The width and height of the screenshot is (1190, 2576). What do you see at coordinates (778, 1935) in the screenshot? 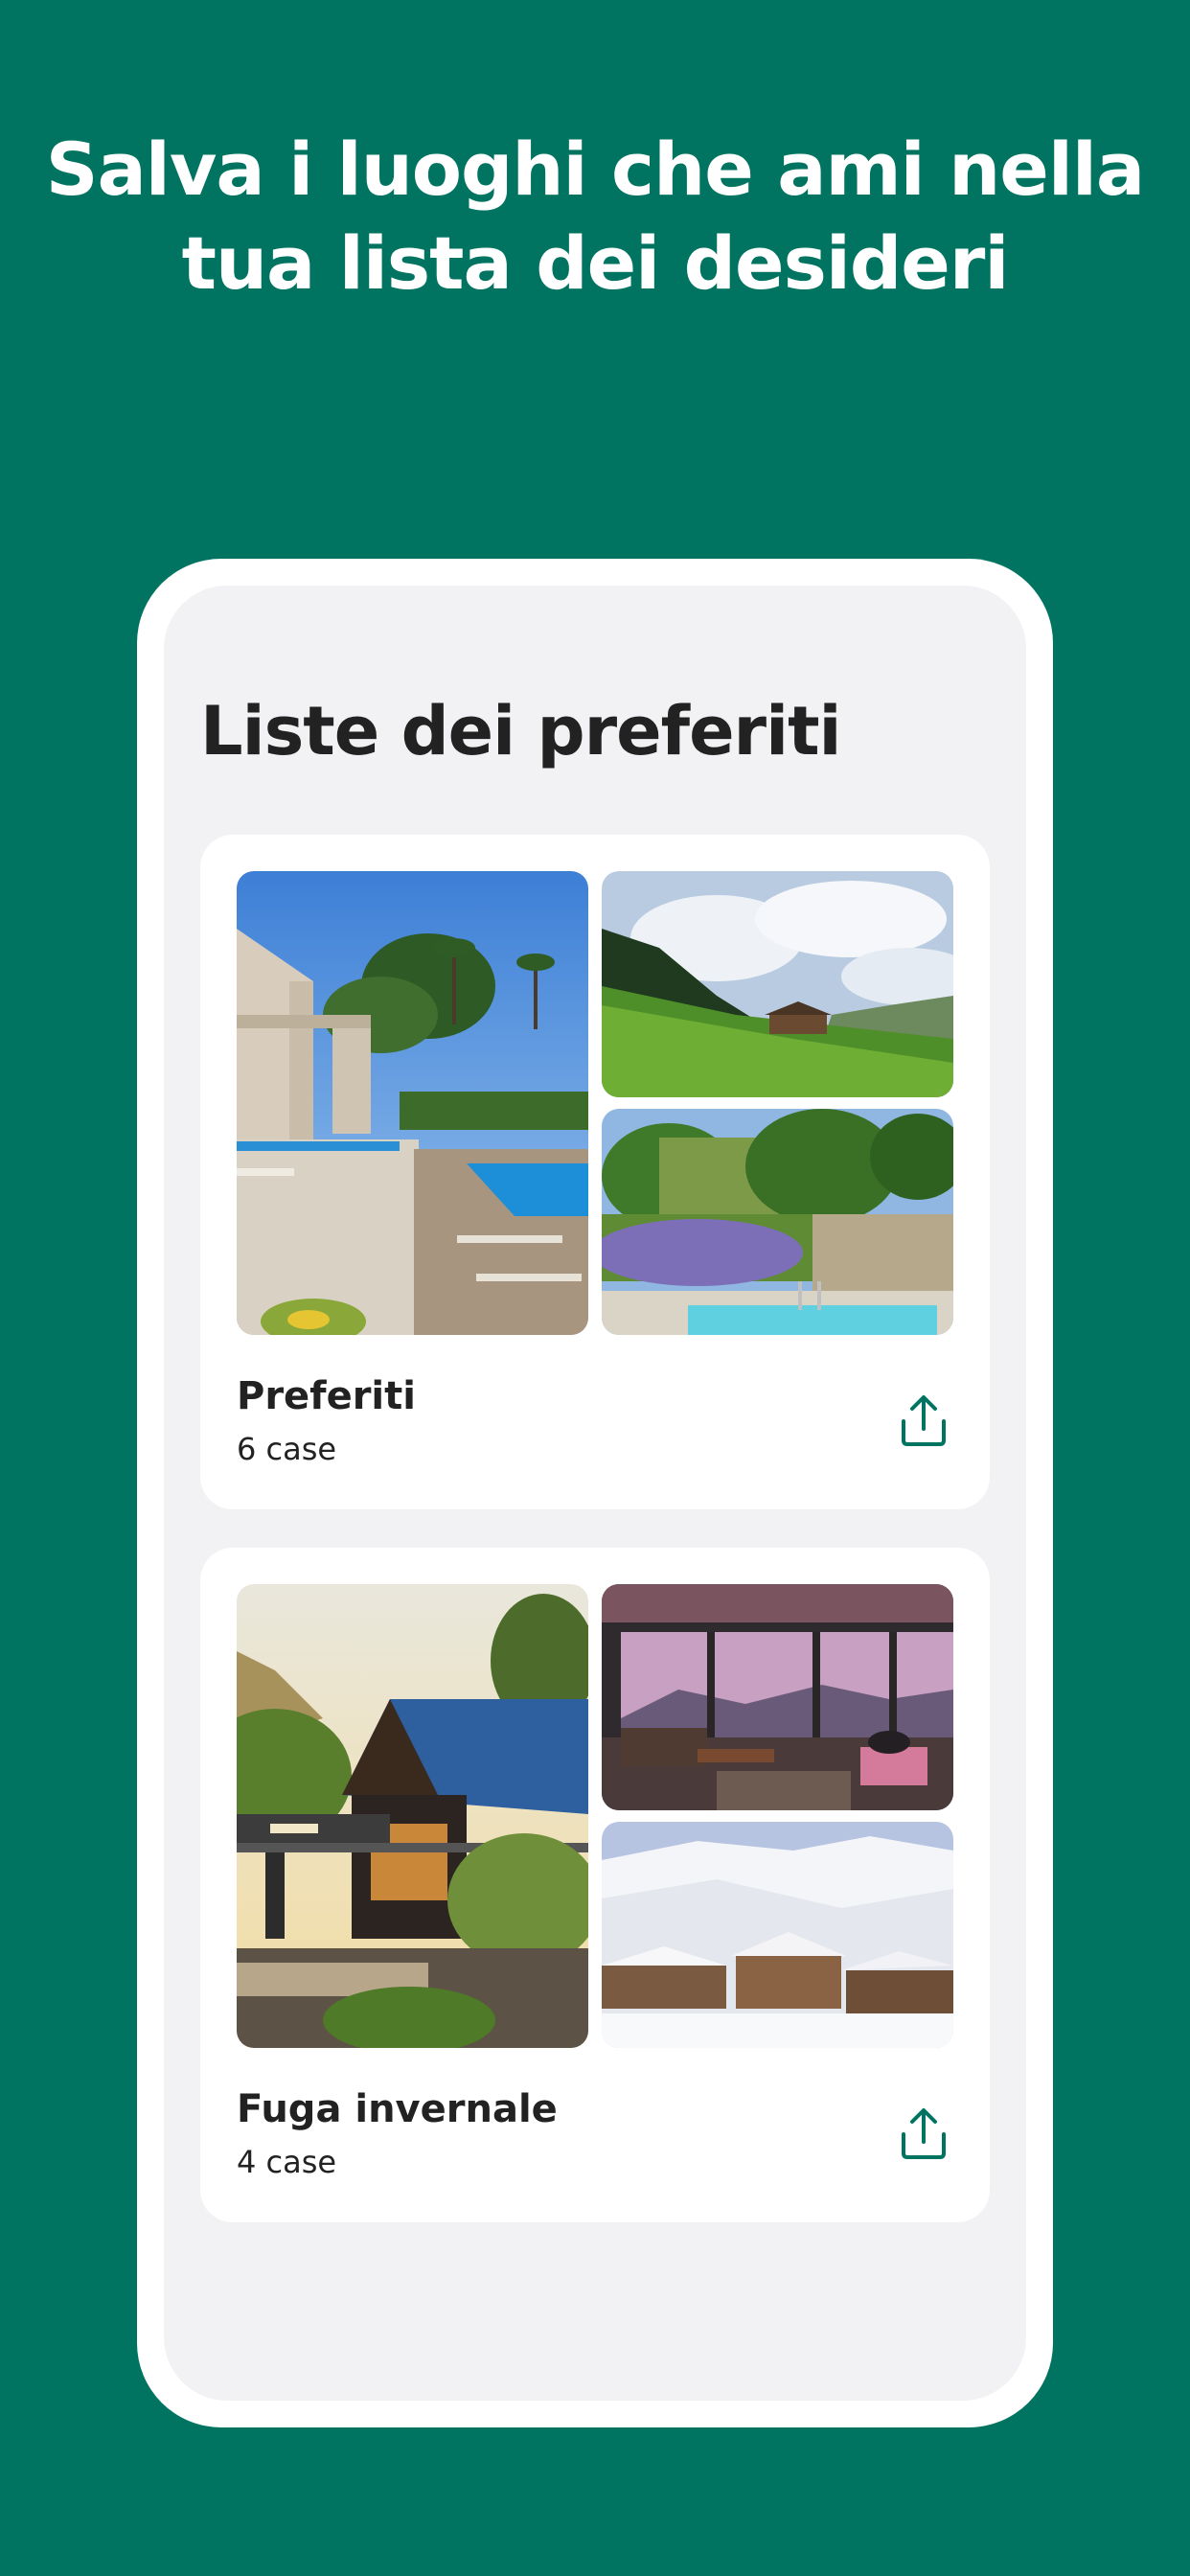
I see `snowy-chalets-photo` at bounding box center [778, 1935].